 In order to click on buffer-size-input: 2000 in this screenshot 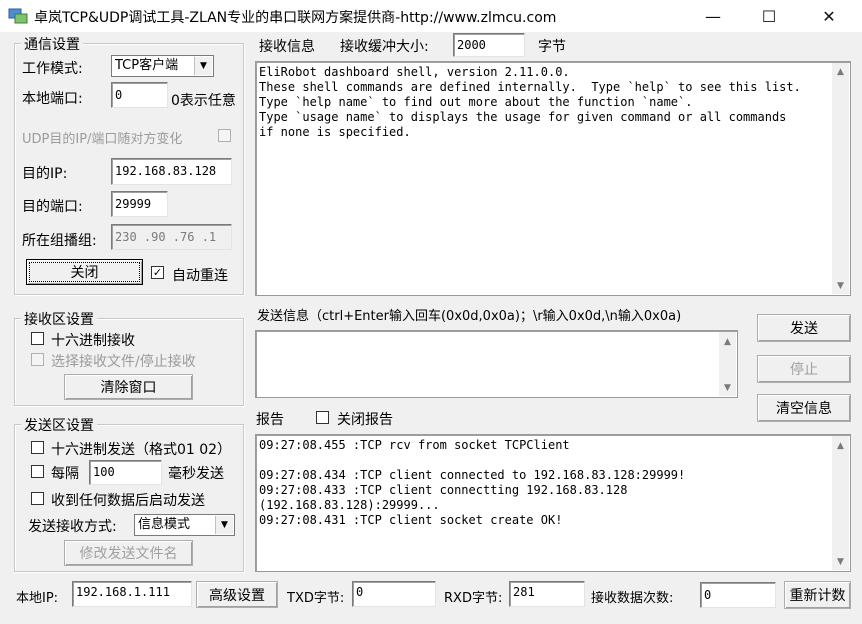, I will do `click(489, 45)`.